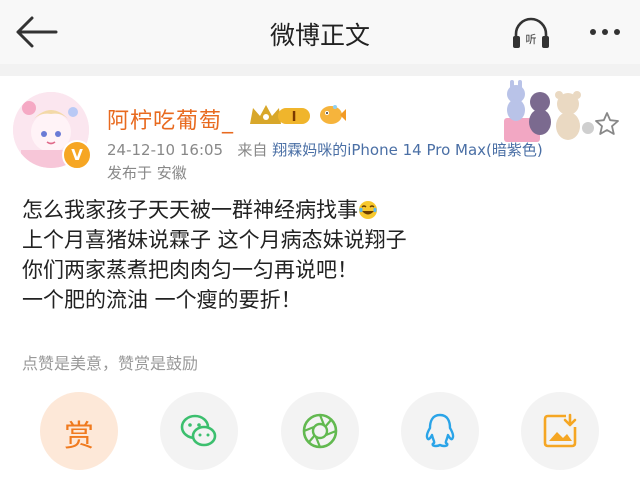 The width and height of the screenshot is (640, 487). What do you see at coordinates (605, 32) in the screenshot?
I see `more-options-icon` at bounding box center [605, 32].